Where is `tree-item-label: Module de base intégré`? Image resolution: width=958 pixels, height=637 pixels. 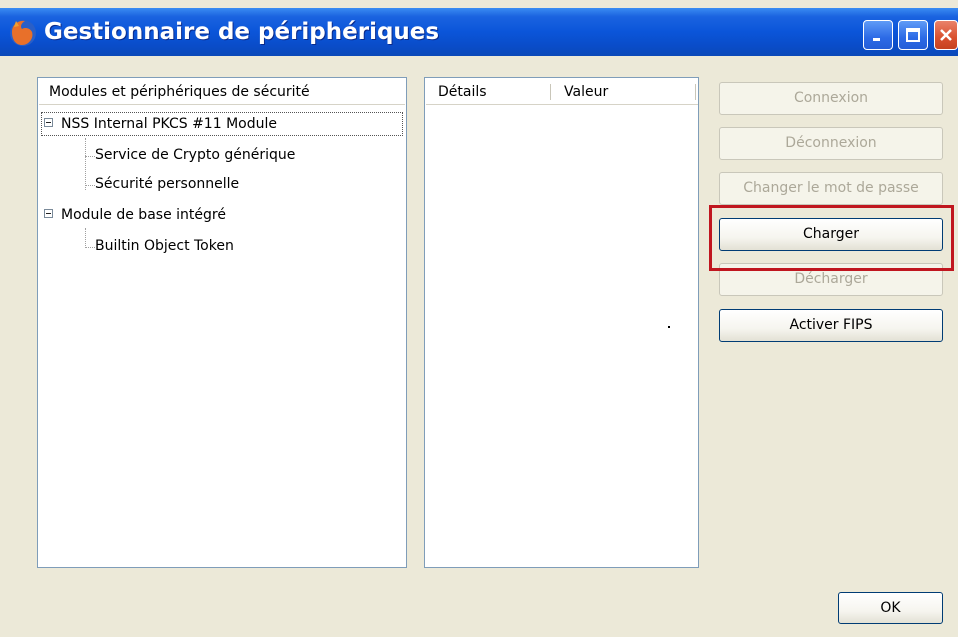 tree-item-label: Module de base intégré is located at coordinates (143, 215).